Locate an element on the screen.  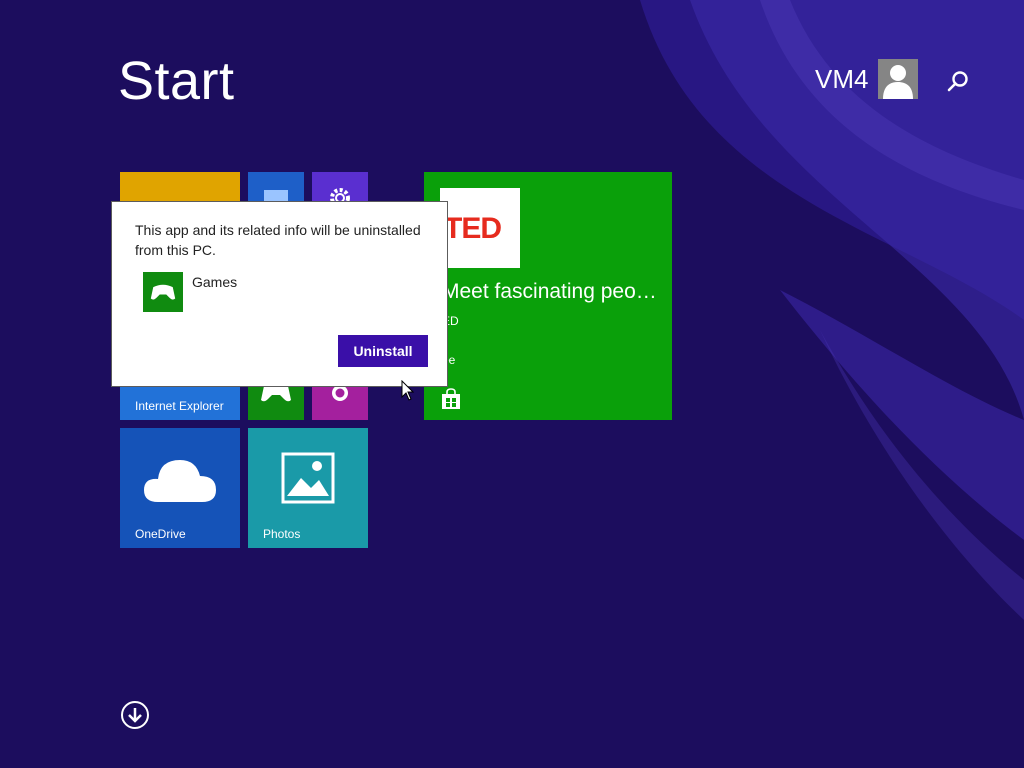
dialog-app-name: Games is located at coordinates (215, 282).